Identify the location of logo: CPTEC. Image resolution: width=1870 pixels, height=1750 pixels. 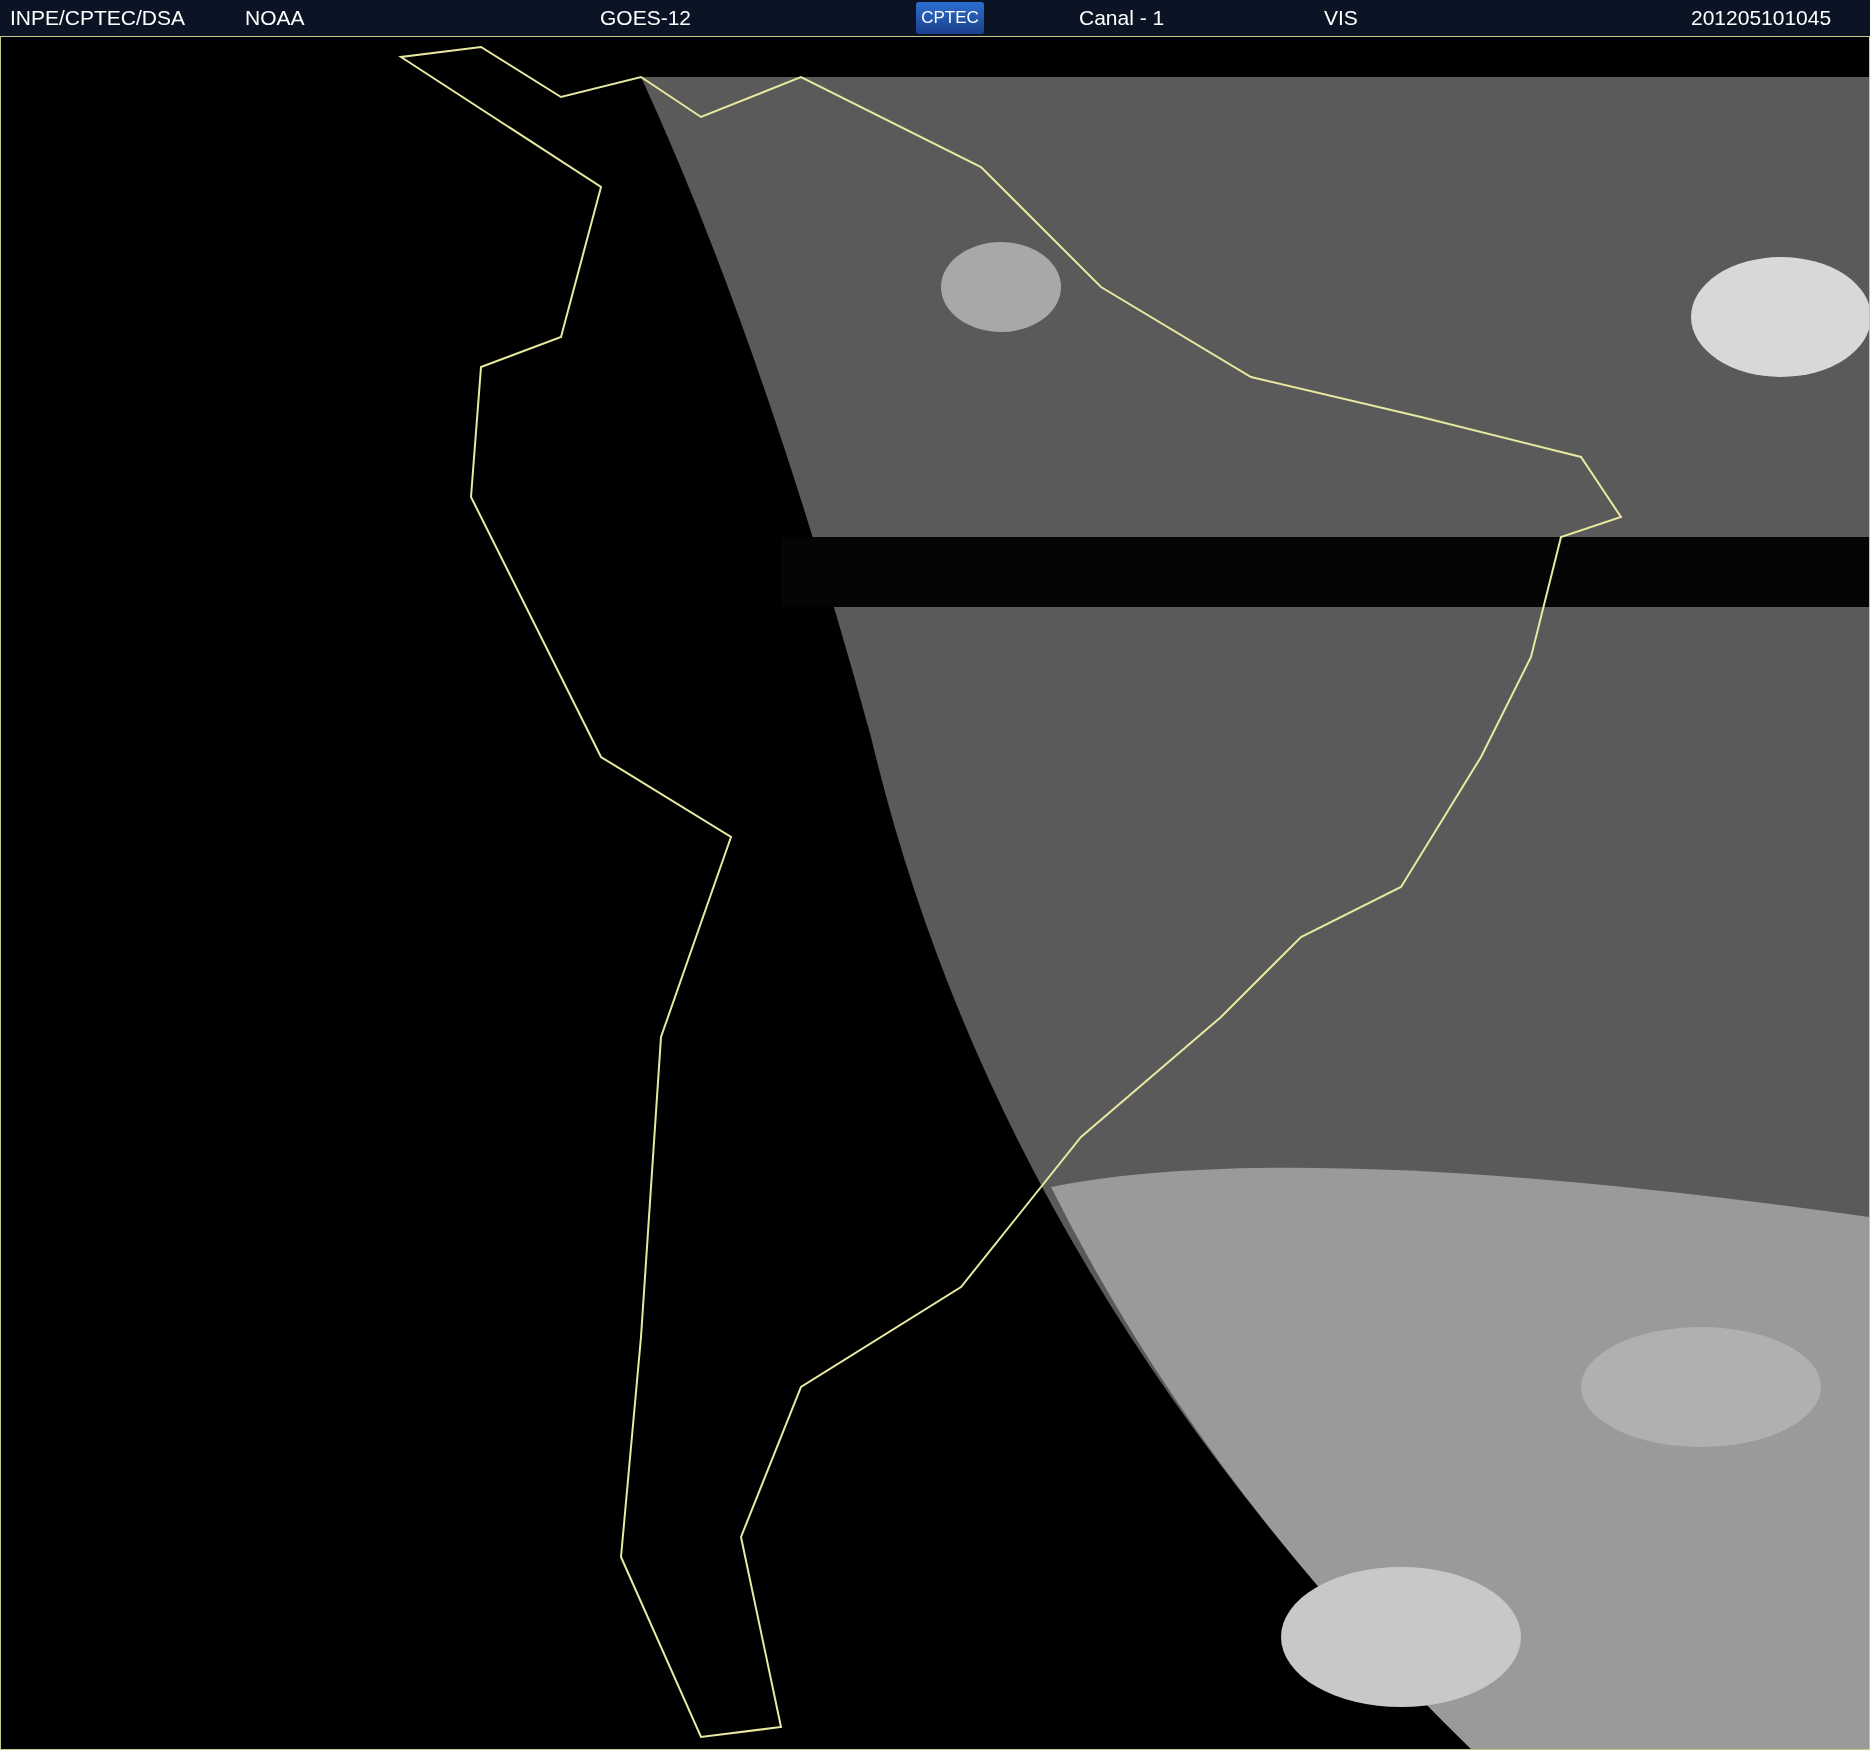
(950, 18).